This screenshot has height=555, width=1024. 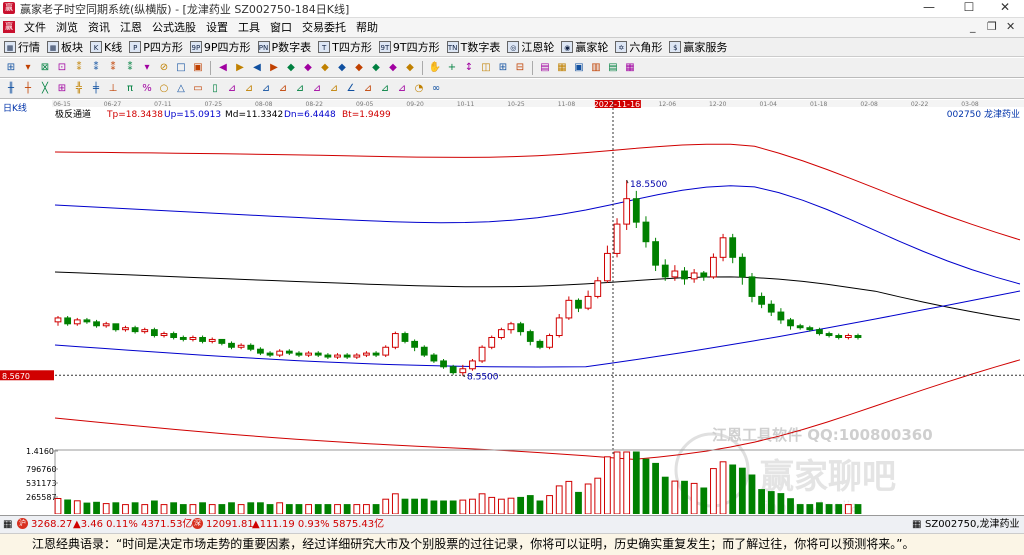 I want to click on tool-icon-38: ▦, so click(x=630, y=68).